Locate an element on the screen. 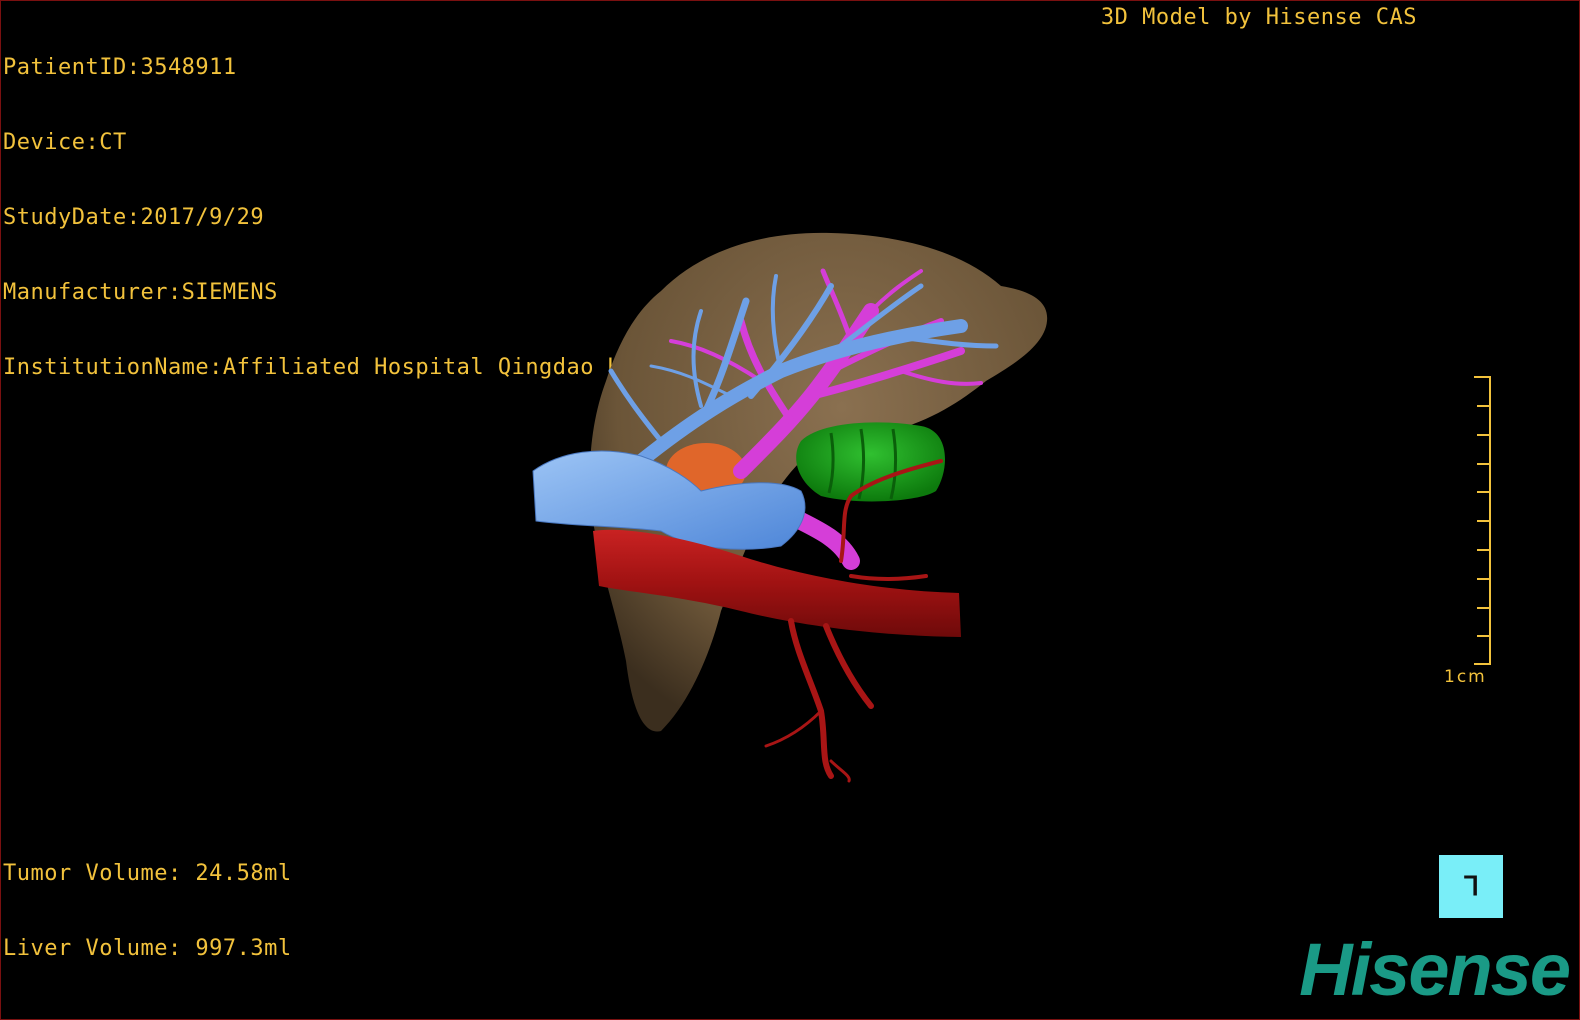  green-organ is located at coordinates (871, 462).